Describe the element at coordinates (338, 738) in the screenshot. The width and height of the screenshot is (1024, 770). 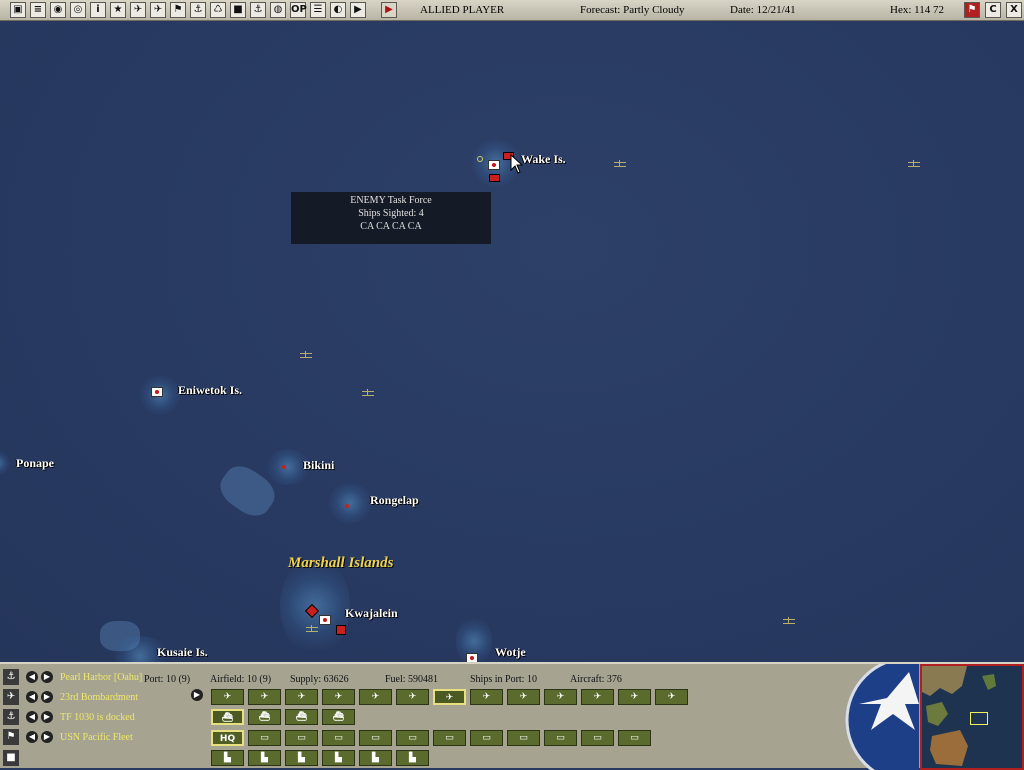
I see `command-button-3: ▭` at that location.